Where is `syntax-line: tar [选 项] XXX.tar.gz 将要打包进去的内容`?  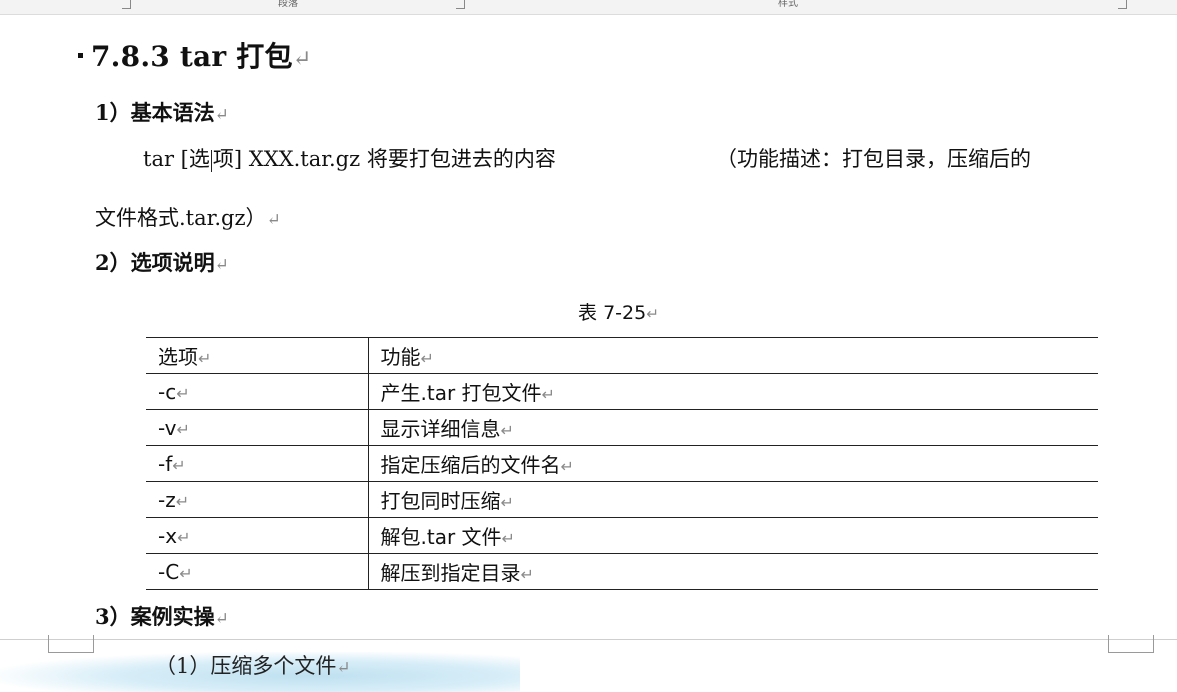
syntax-line: tar [选 项] XXX.tar.gz 将要打包进去的内容 is located at coordinates (349, 158).